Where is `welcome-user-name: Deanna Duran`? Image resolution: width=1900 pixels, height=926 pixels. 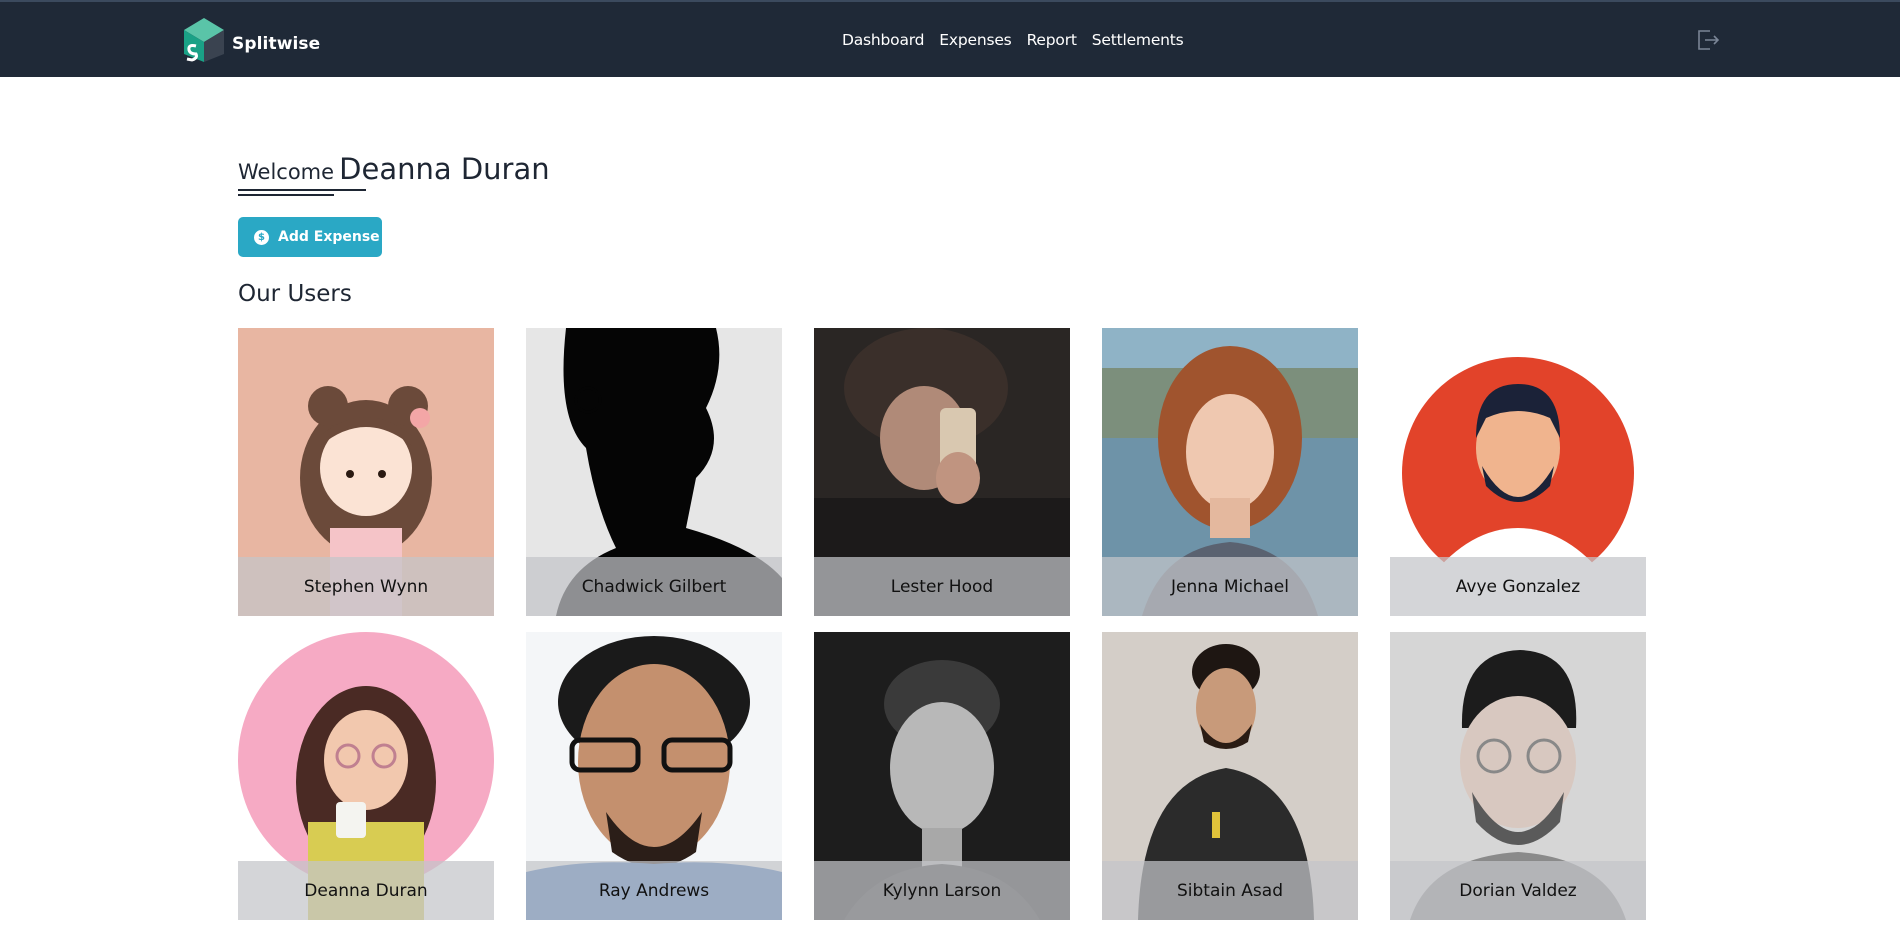
welcome-user-name: Deanna Duran is located at coordinates (444, 169).